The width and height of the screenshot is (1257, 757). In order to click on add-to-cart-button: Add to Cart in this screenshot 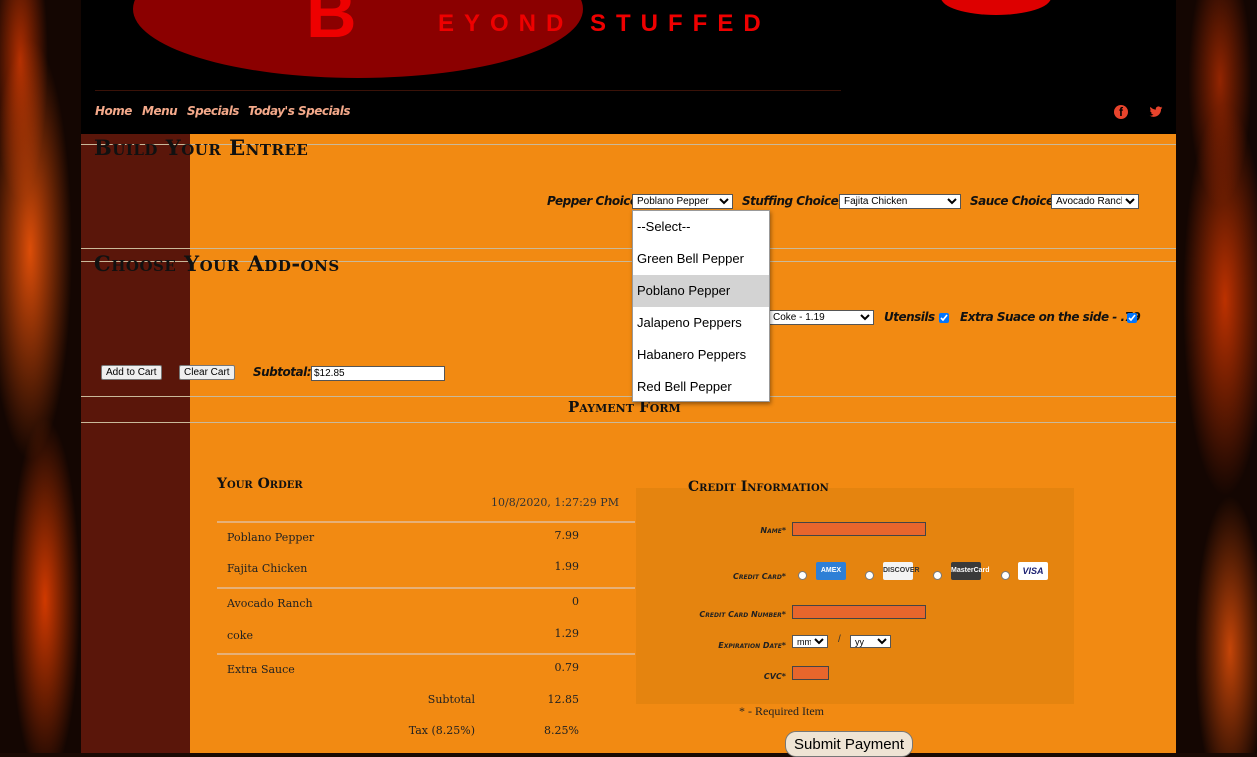, I will do `click(131, 372)`.